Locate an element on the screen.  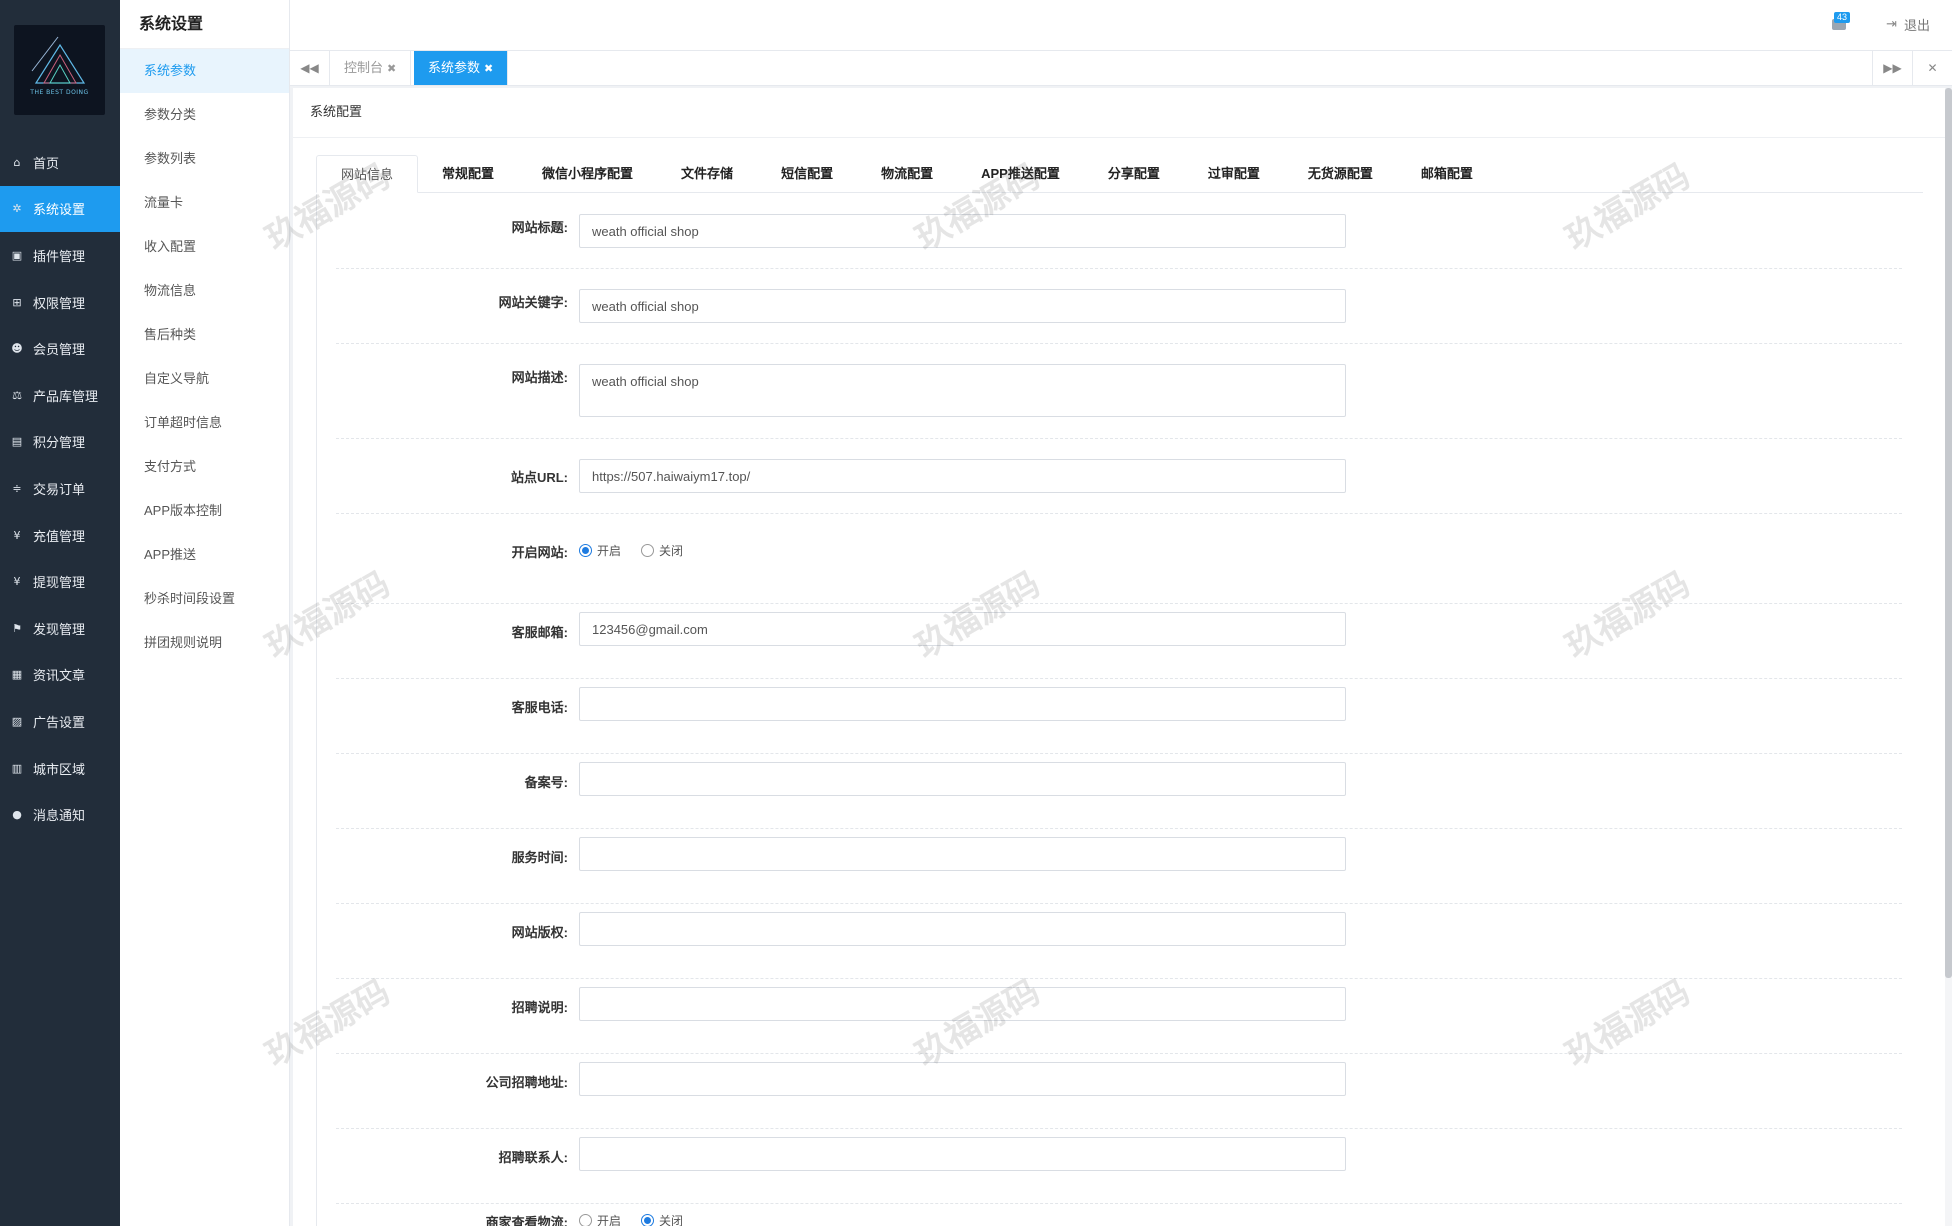
sidebar-item-label: 广告设置 is located at coordinates (59, 722).